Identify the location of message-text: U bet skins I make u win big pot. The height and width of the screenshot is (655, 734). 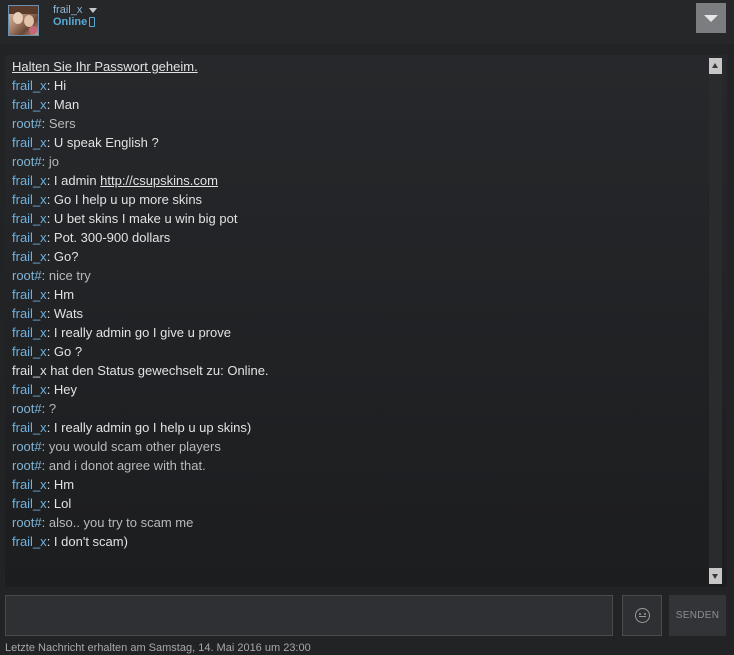
(145, 218).